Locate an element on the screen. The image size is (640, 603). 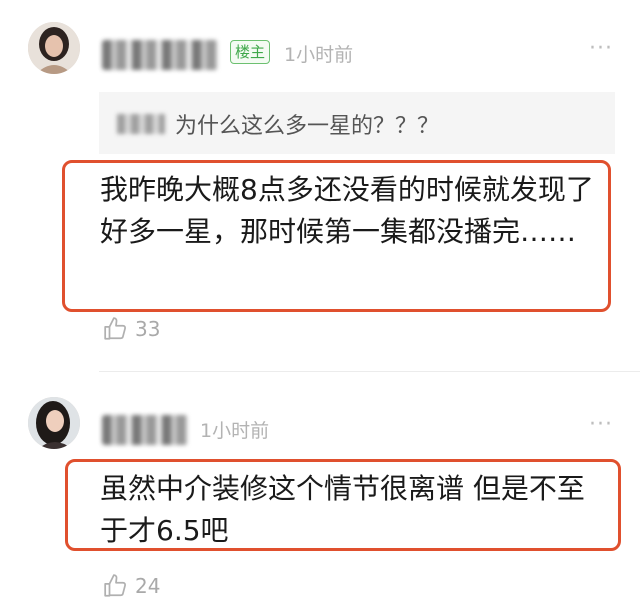
divider is located at coordinates (369, 371).